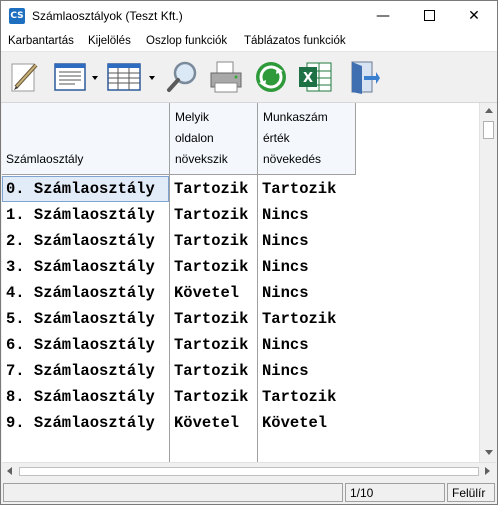  I want to click on header-line: érték, so click(276, 138).